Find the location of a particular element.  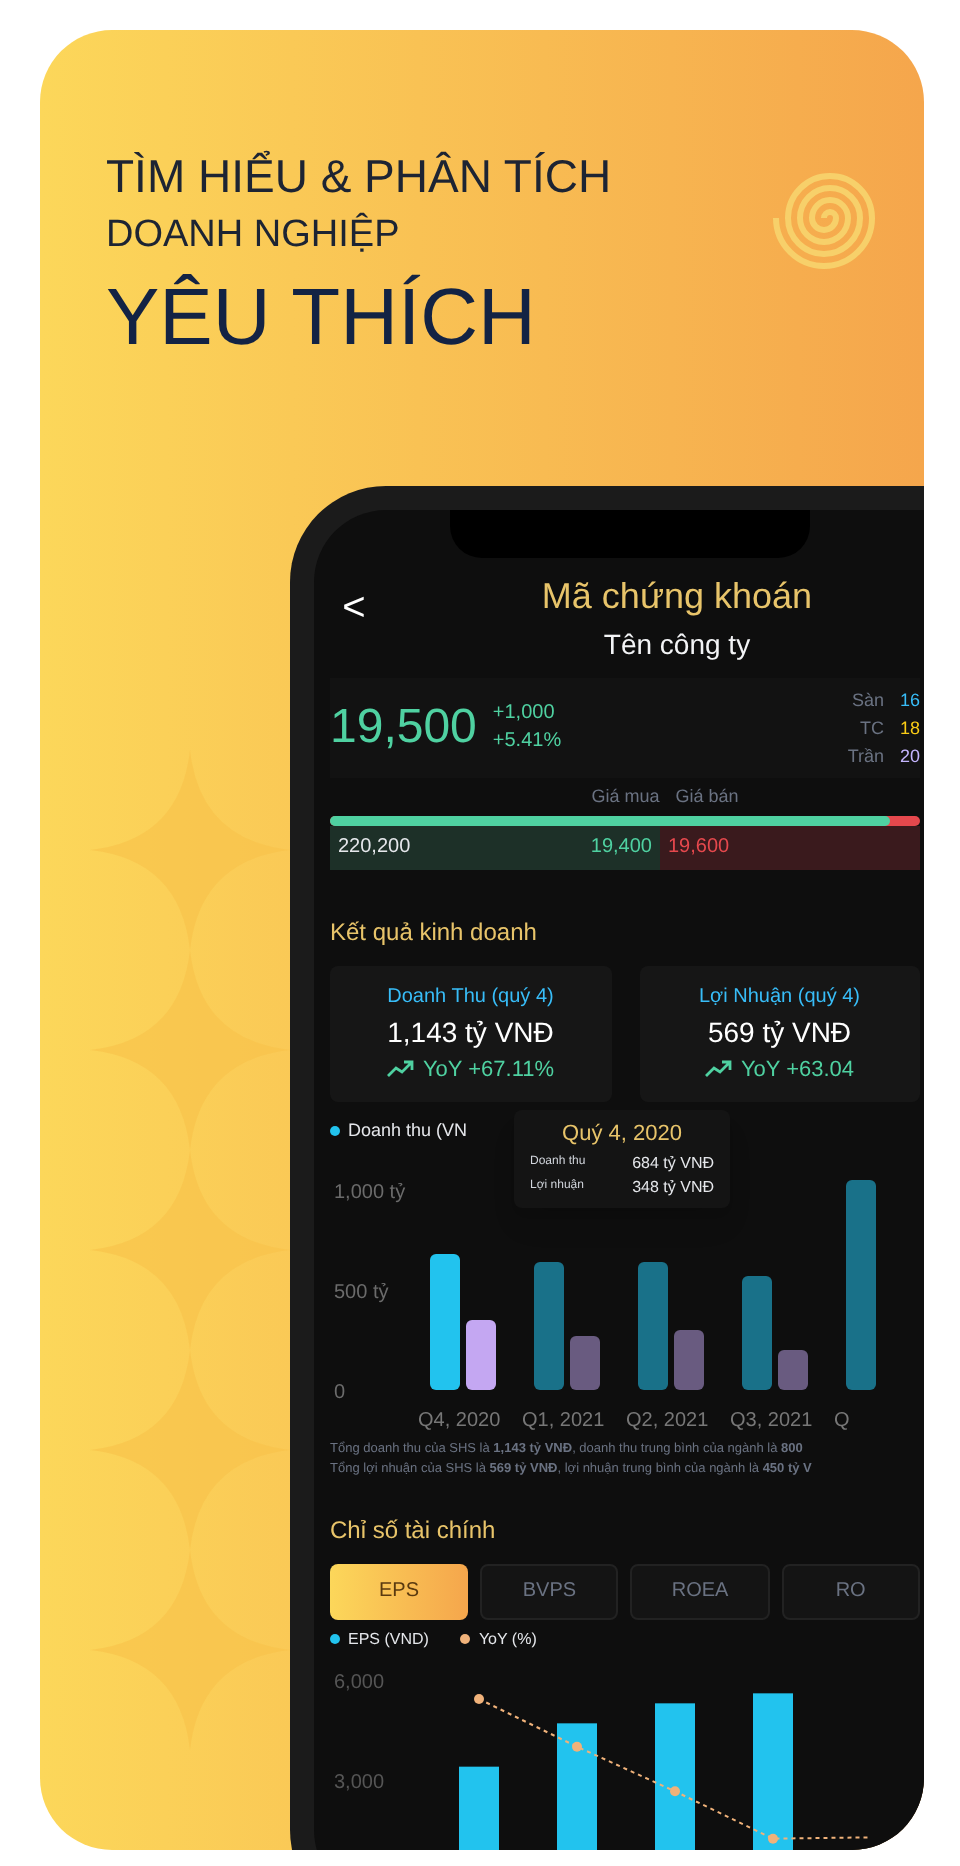

reference-label: Trần is located at coordinates (865, 757).